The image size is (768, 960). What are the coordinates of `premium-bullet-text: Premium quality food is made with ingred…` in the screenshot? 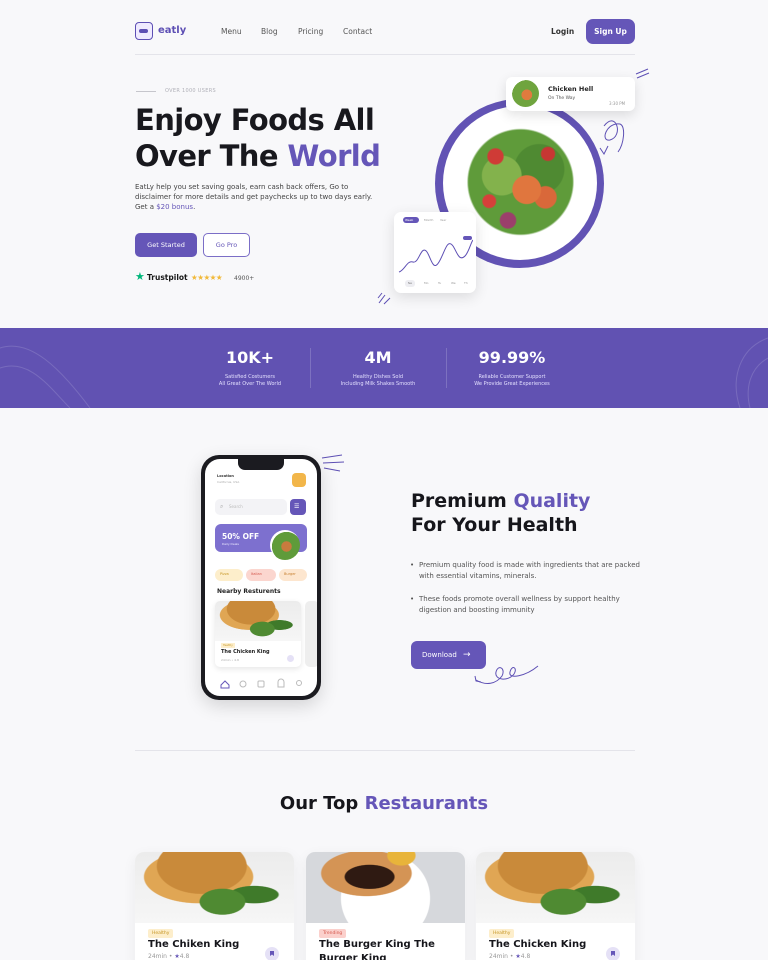 It's located at (529, 570).